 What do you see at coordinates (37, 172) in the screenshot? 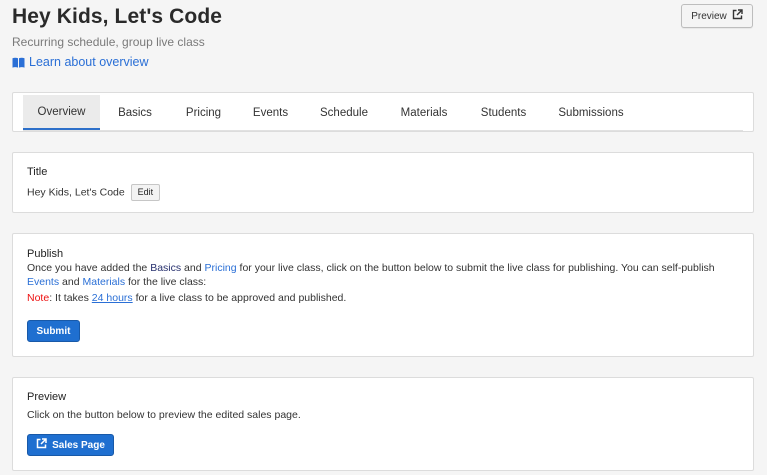
I see `title-card-heading: Title` at bounding box center [37, 172].